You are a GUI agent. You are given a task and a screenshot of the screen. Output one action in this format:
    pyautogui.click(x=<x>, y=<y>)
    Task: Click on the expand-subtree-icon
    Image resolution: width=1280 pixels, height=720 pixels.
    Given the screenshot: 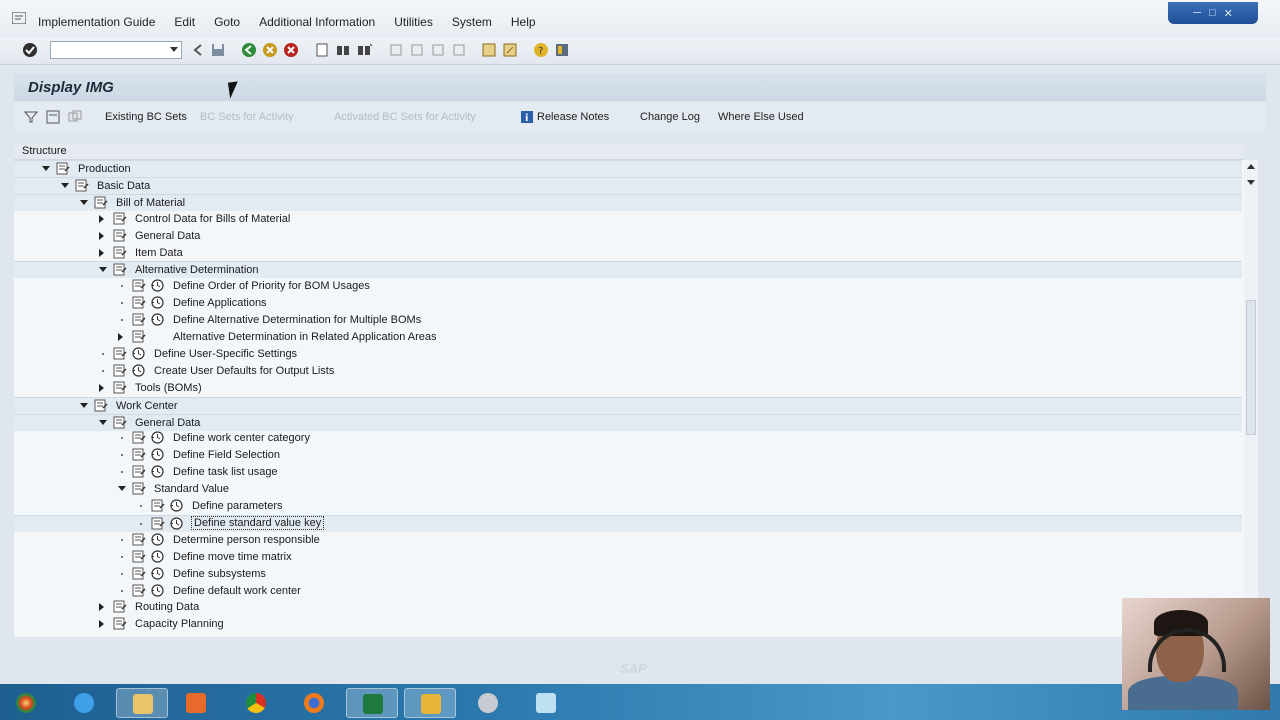 What is the action you would take?
    pyautogui.click(x=75, y=117)
    